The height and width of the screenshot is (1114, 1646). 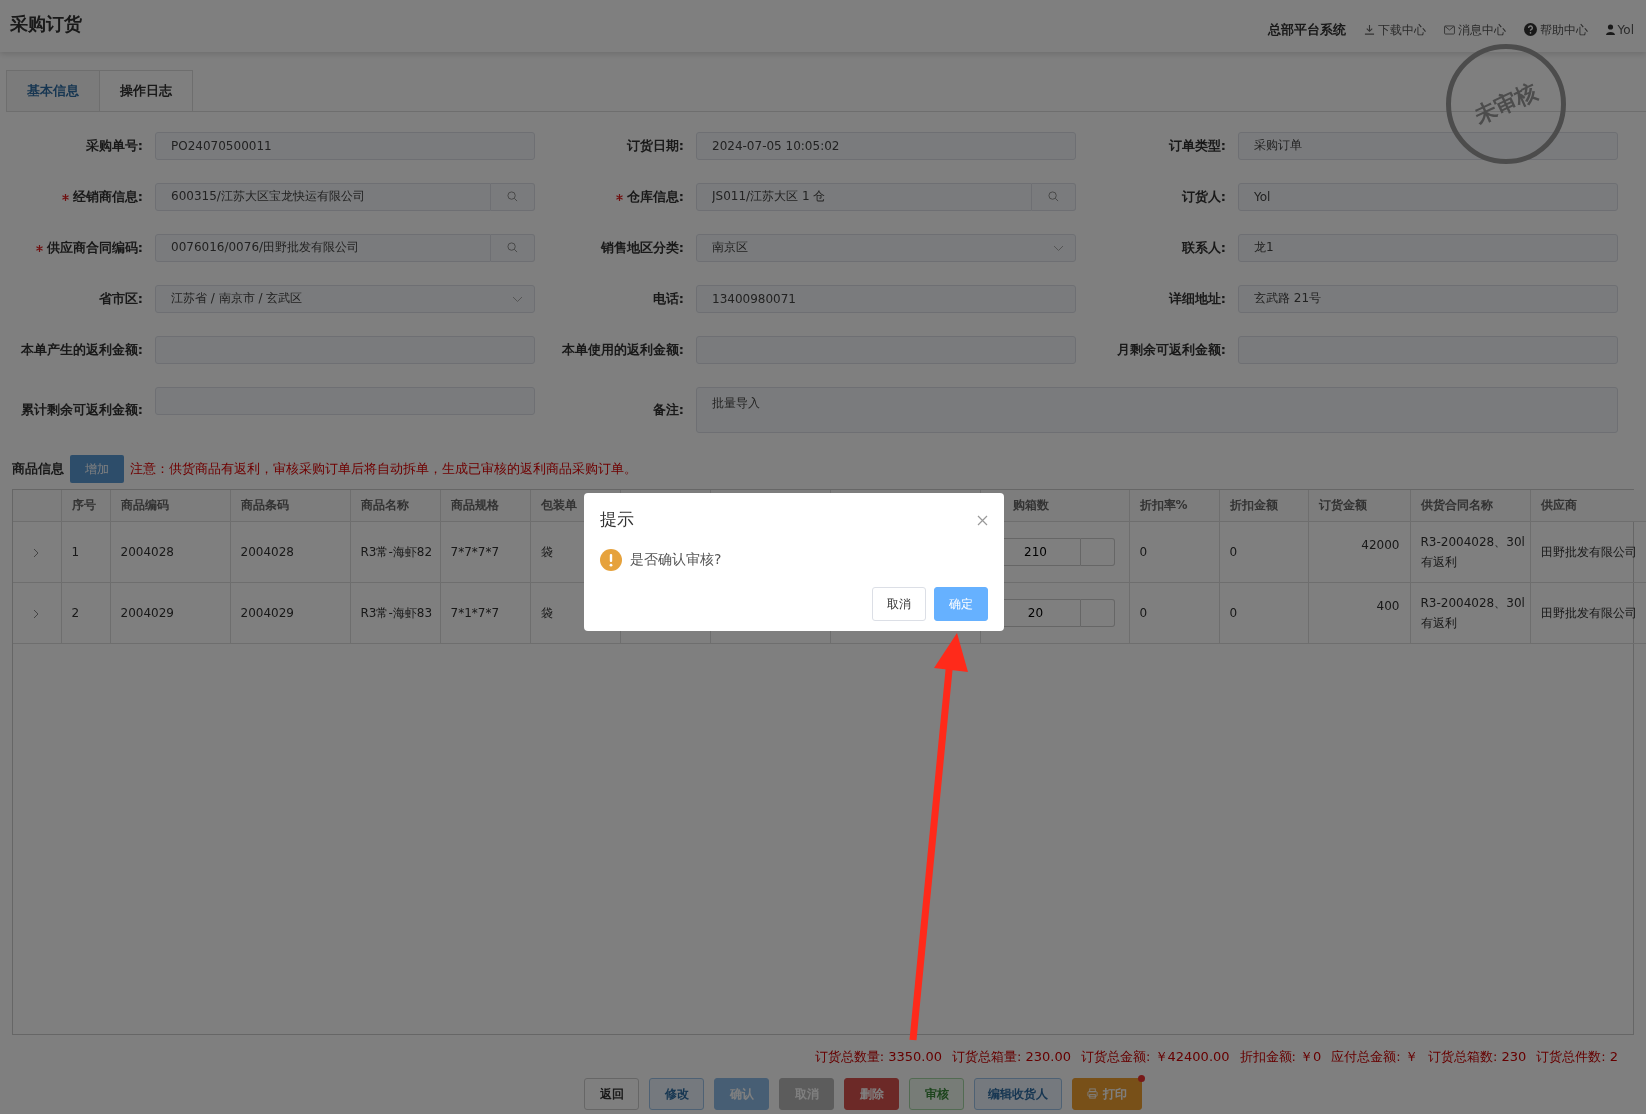 What do you see at coordinates (38, 468) in the screenshot?
I see `section-title: 商品信息` at bounding box center [38, 468].